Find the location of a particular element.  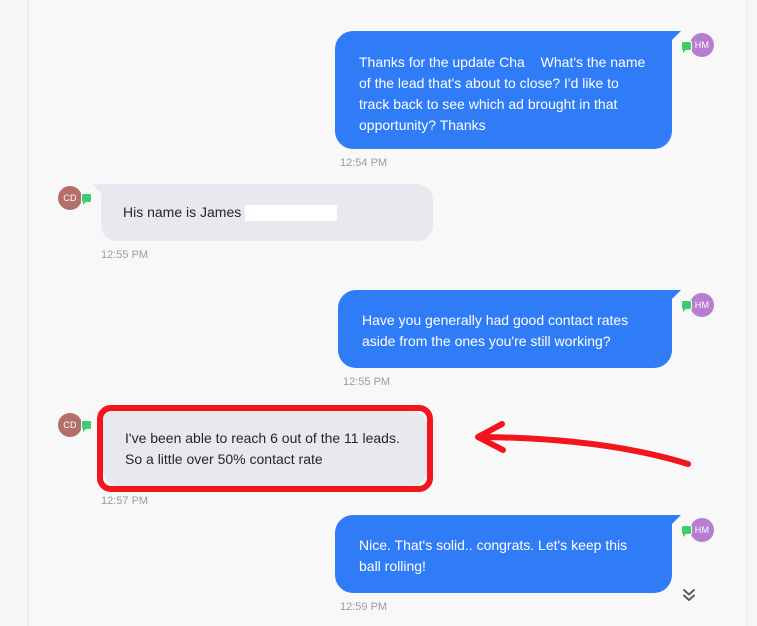

message-timestamp: 12:59 PM is located at coordinates (364, 607).